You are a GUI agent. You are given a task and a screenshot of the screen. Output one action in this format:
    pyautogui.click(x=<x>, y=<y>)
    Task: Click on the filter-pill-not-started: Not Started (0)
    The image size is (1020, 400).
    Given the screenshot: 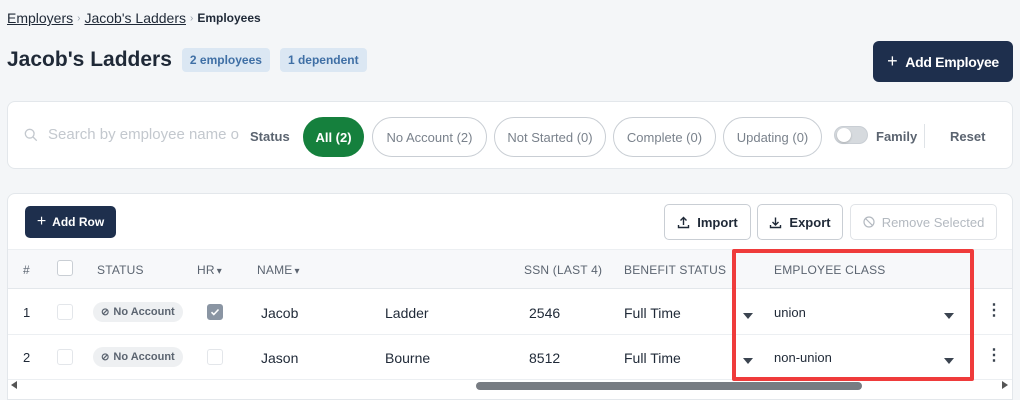 What is the action you would take?
    pyautogui.click(x=550, y=137)
    